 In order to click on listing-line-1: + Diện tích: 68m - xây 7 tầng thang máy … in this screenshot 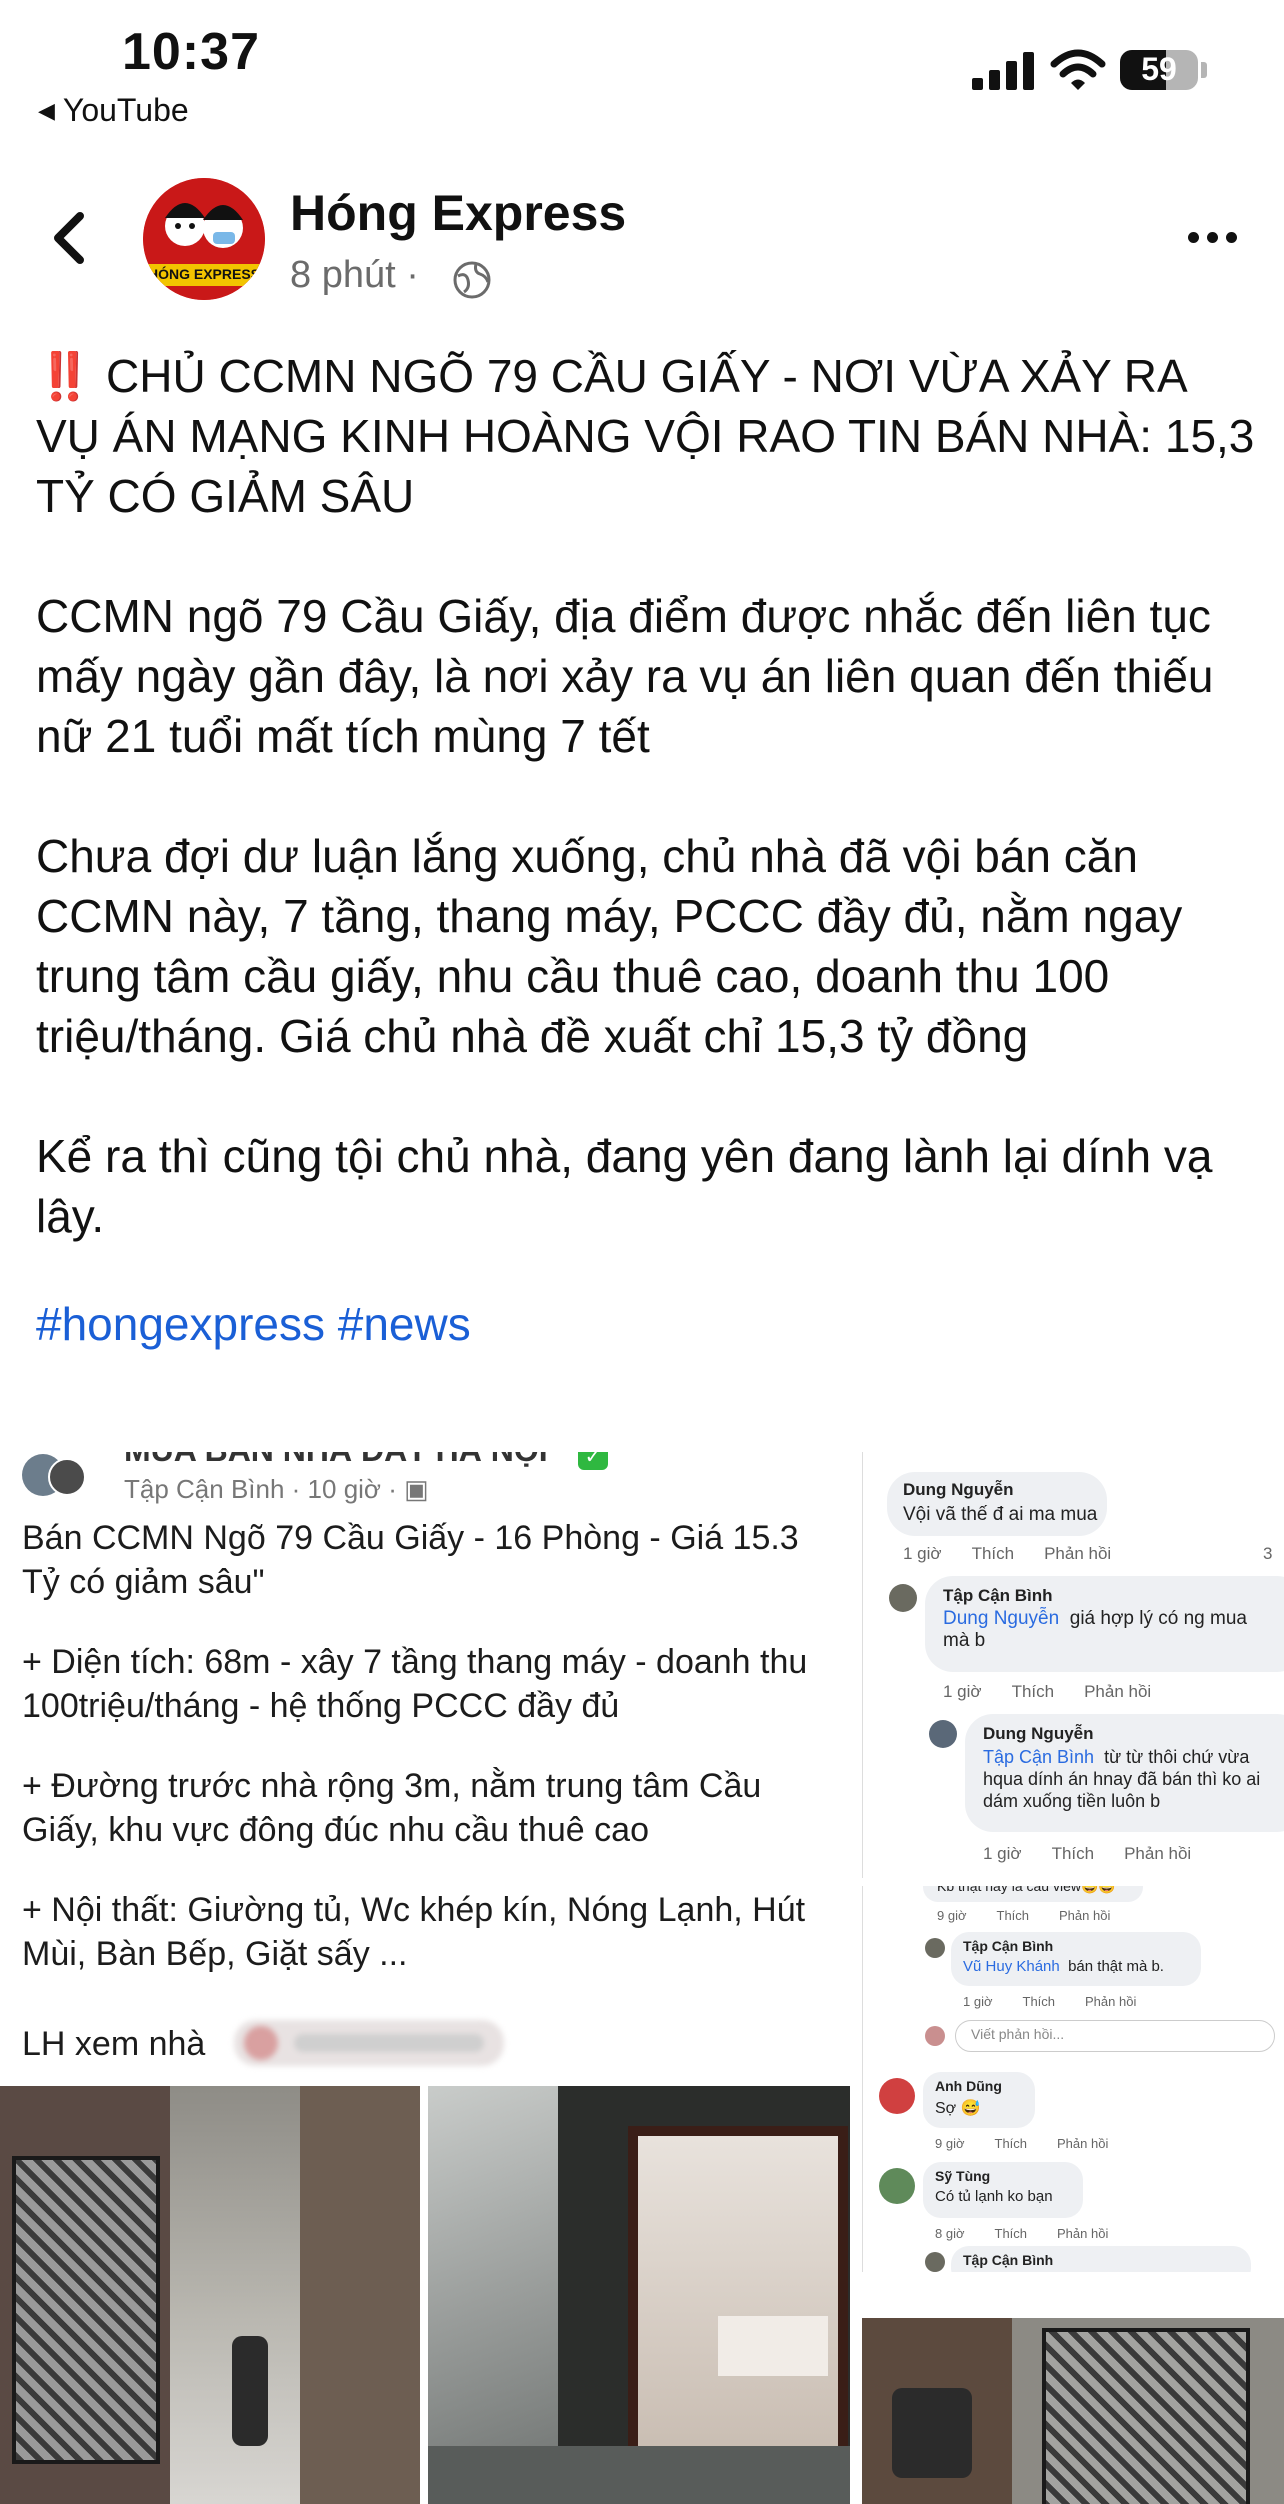, I will do `click(415, 1684)`.